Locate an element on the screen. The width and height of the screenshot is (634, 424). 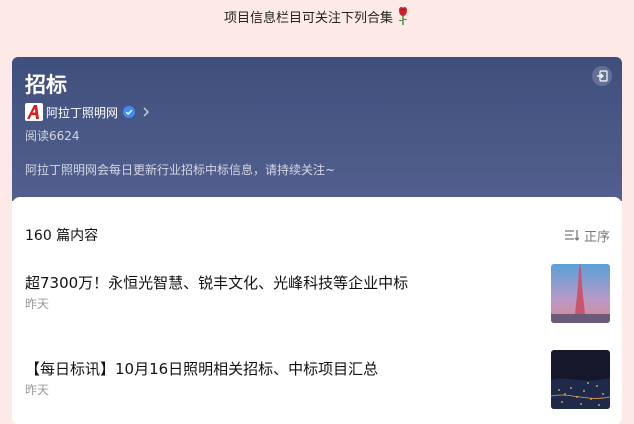
article-count: 160 篇内容 is located at coordinates (62, 236).